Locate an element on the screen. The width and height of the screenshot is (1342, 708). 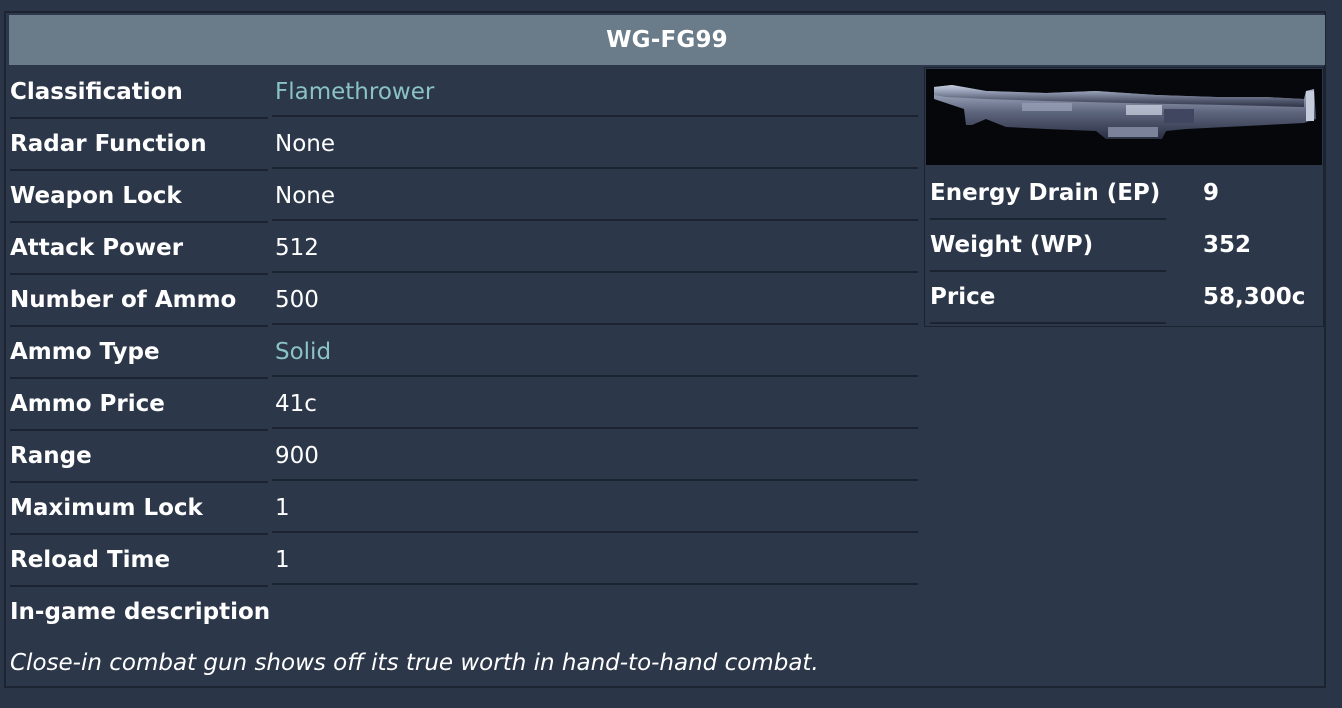
spec-row-range: Range 900 is located at coordinates (463, 457).